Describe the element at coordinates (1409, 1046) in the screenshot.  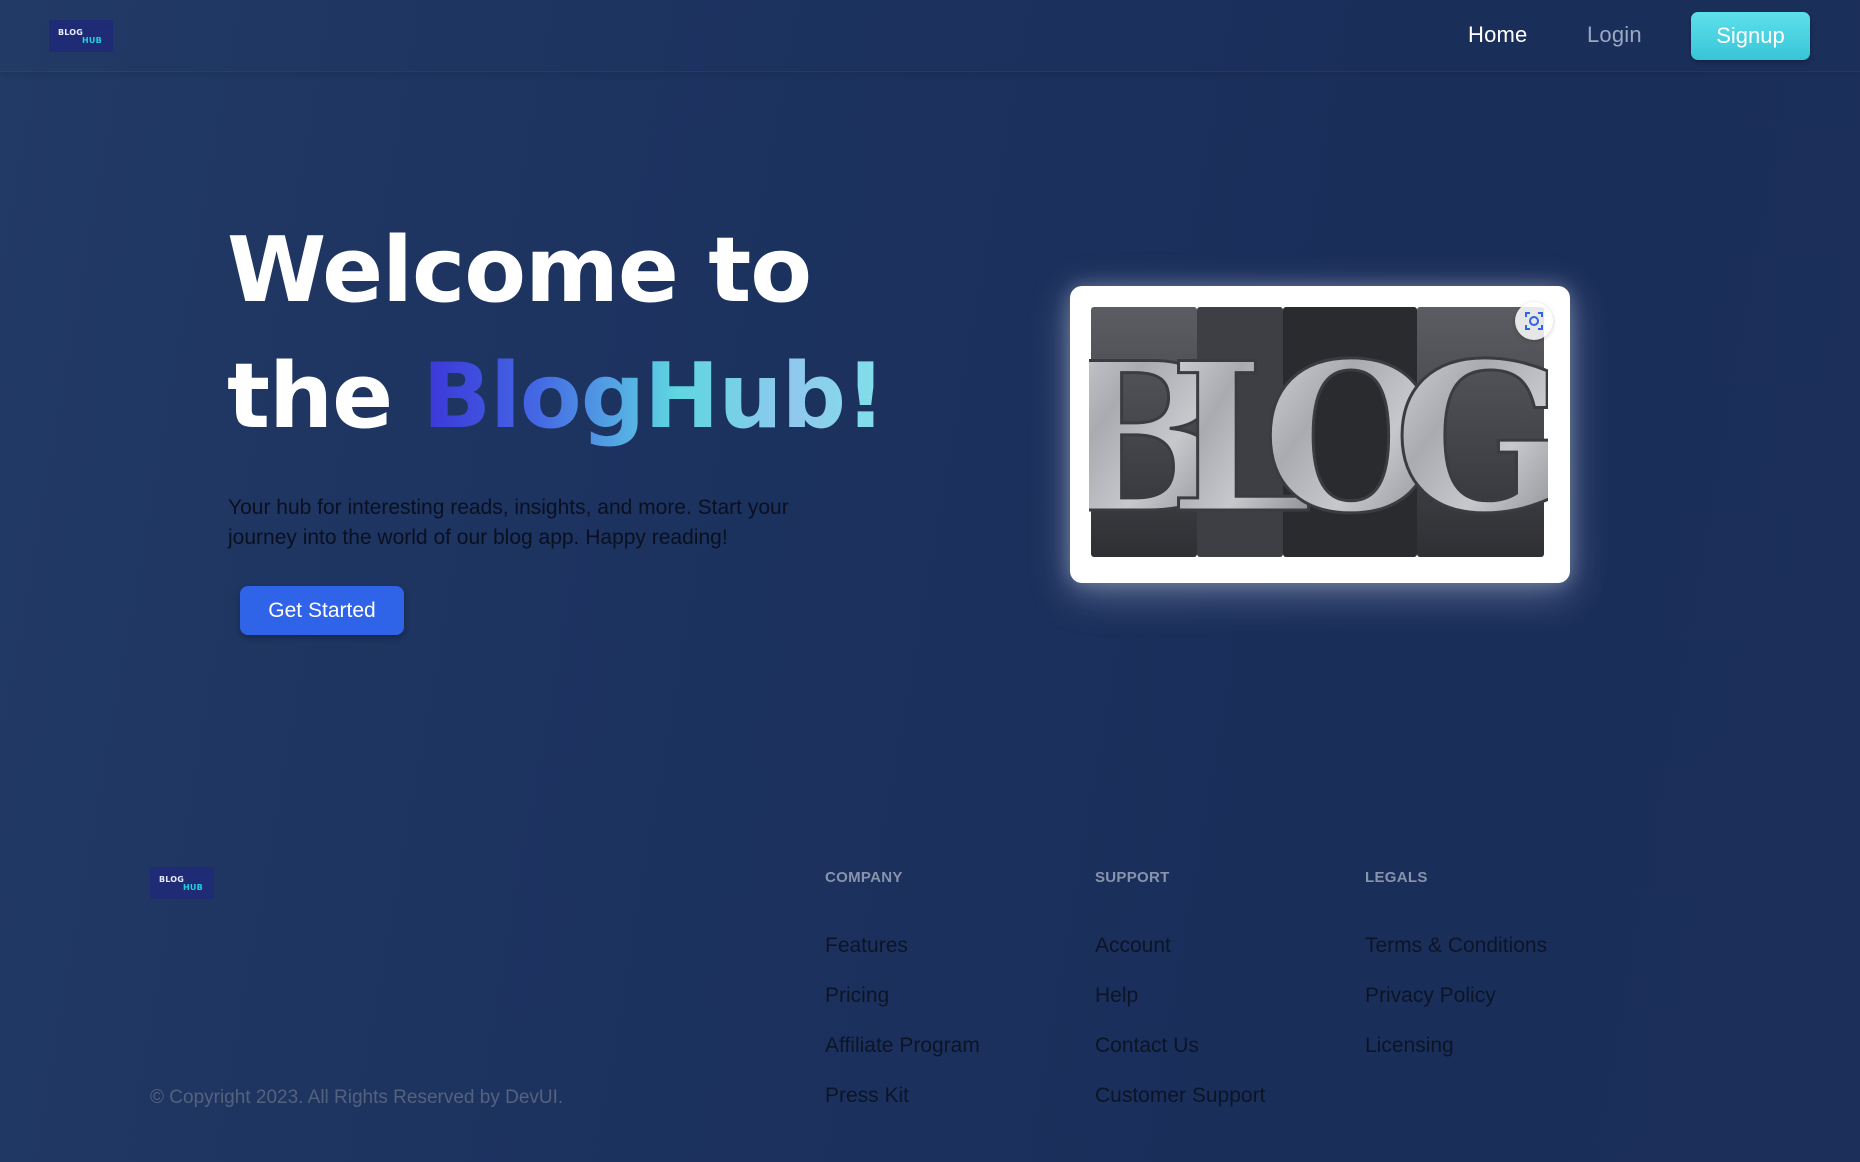
I see `footer-link-licensing: Licensing` at that location.